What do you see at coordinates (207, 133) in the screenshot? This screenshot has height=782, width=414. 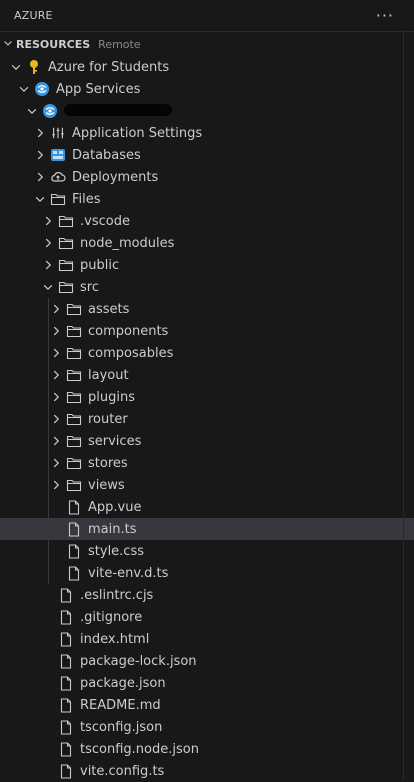 I see `tree-item: Application Settings` at bounding box center [207, 133].